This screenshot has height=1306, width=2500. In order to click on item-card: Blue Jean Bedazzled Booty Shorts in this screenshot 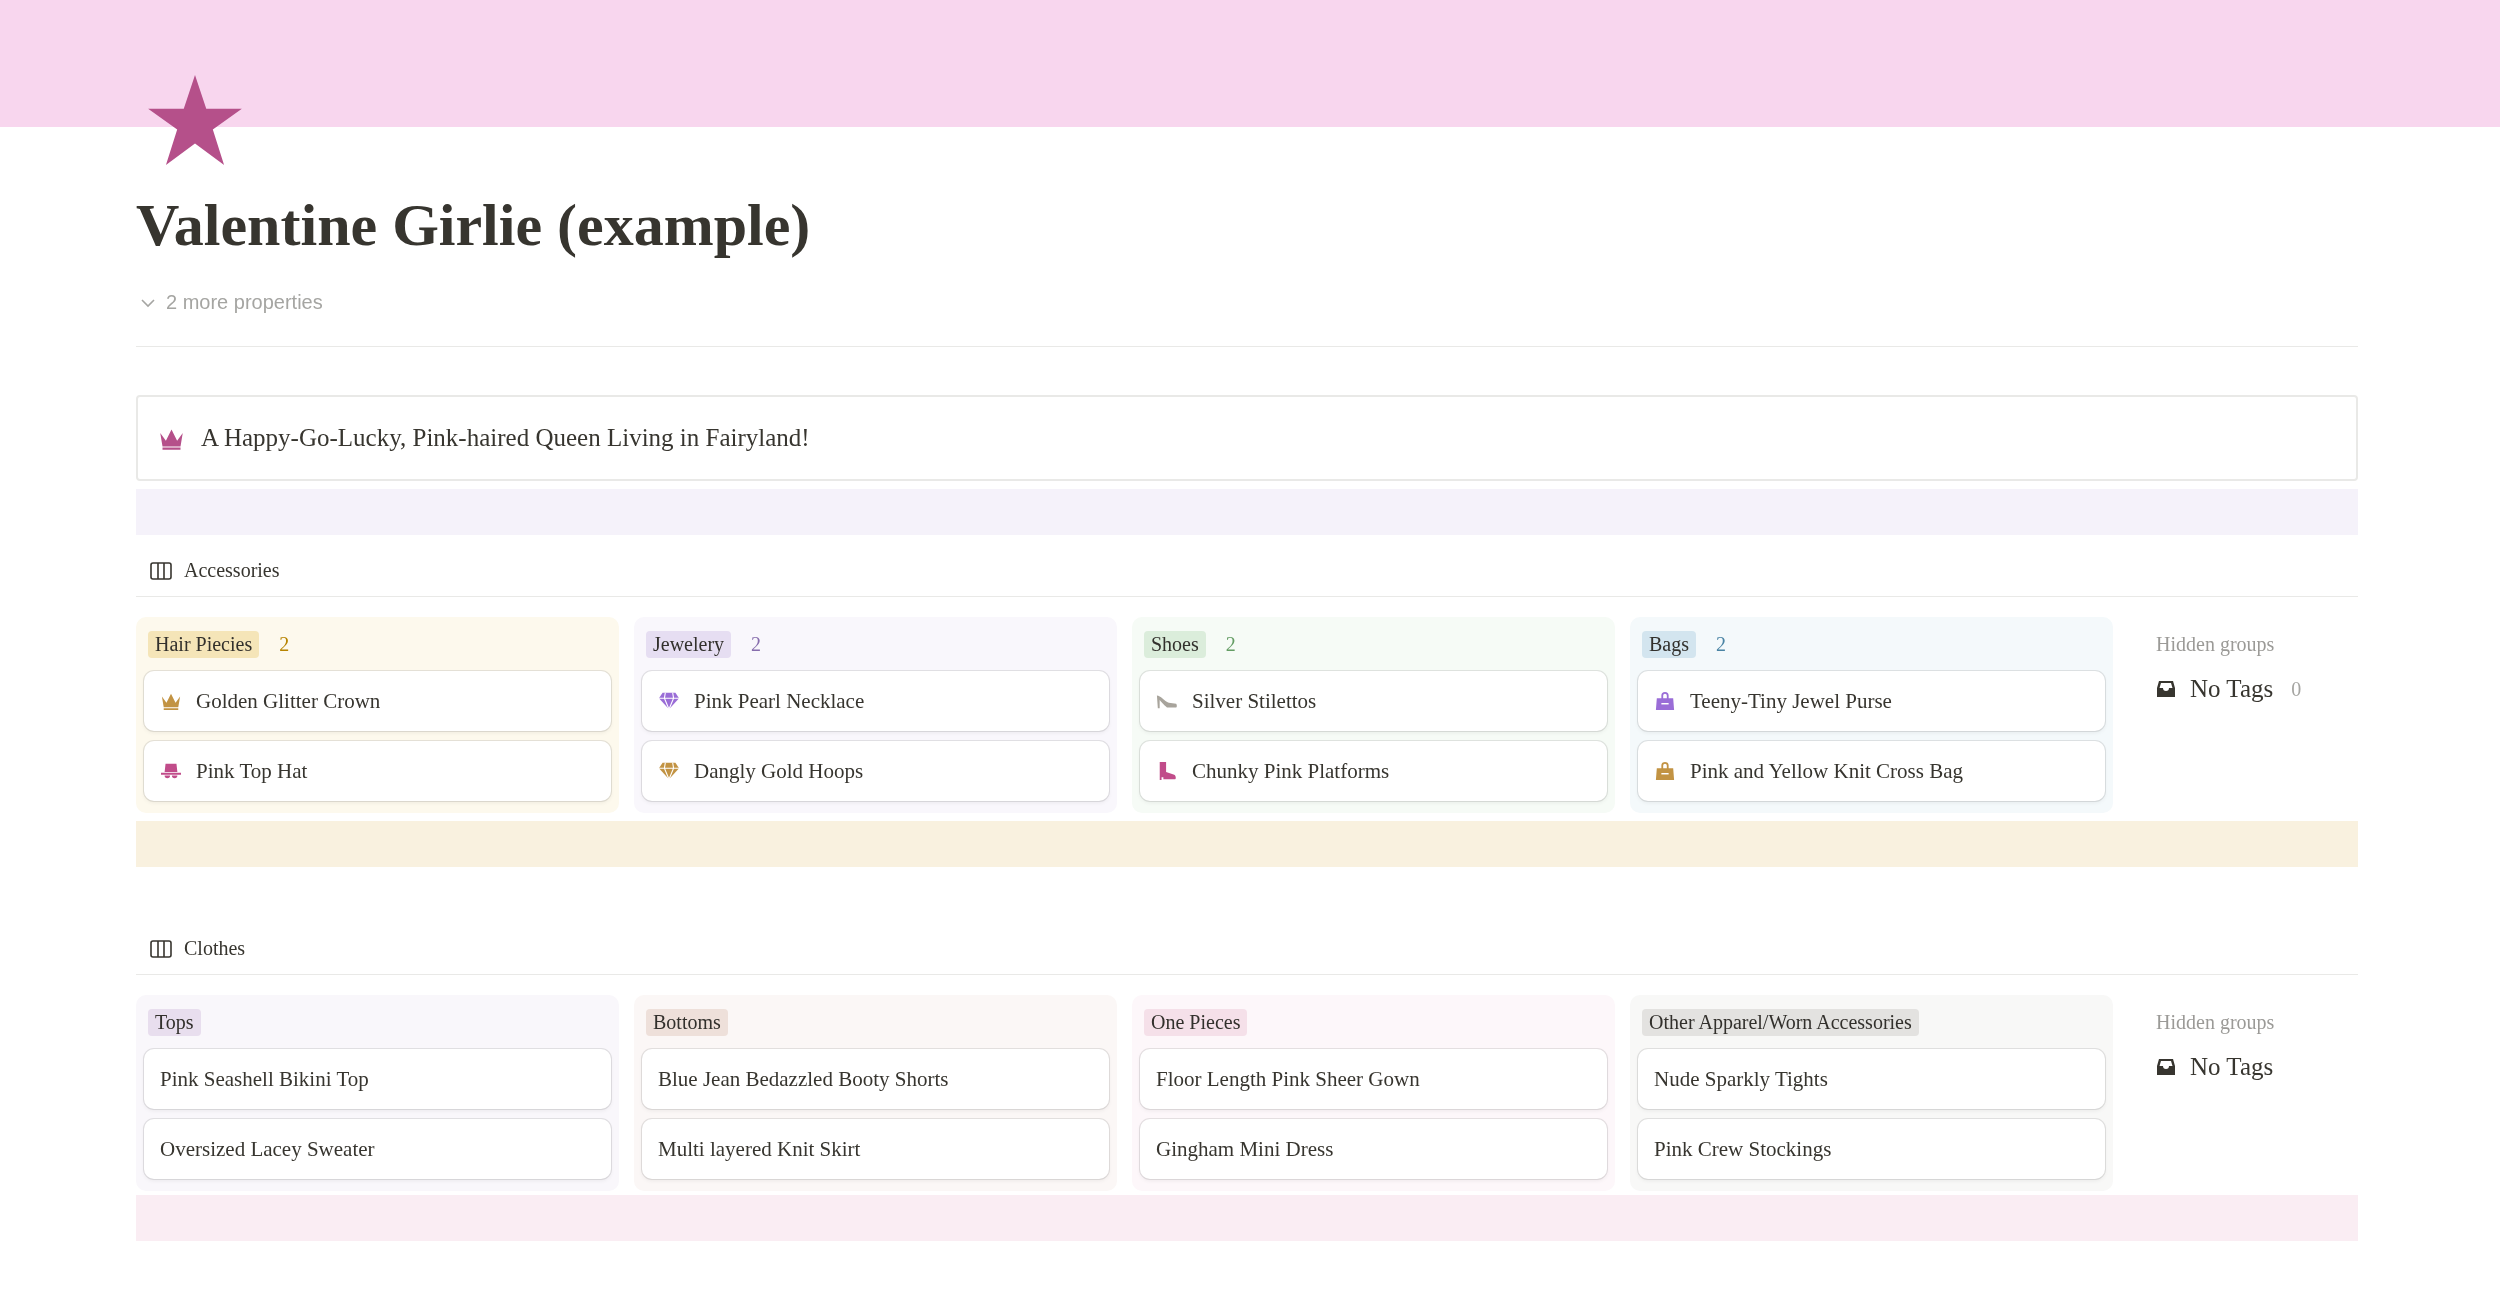, I will do `click(875, 1079)`.